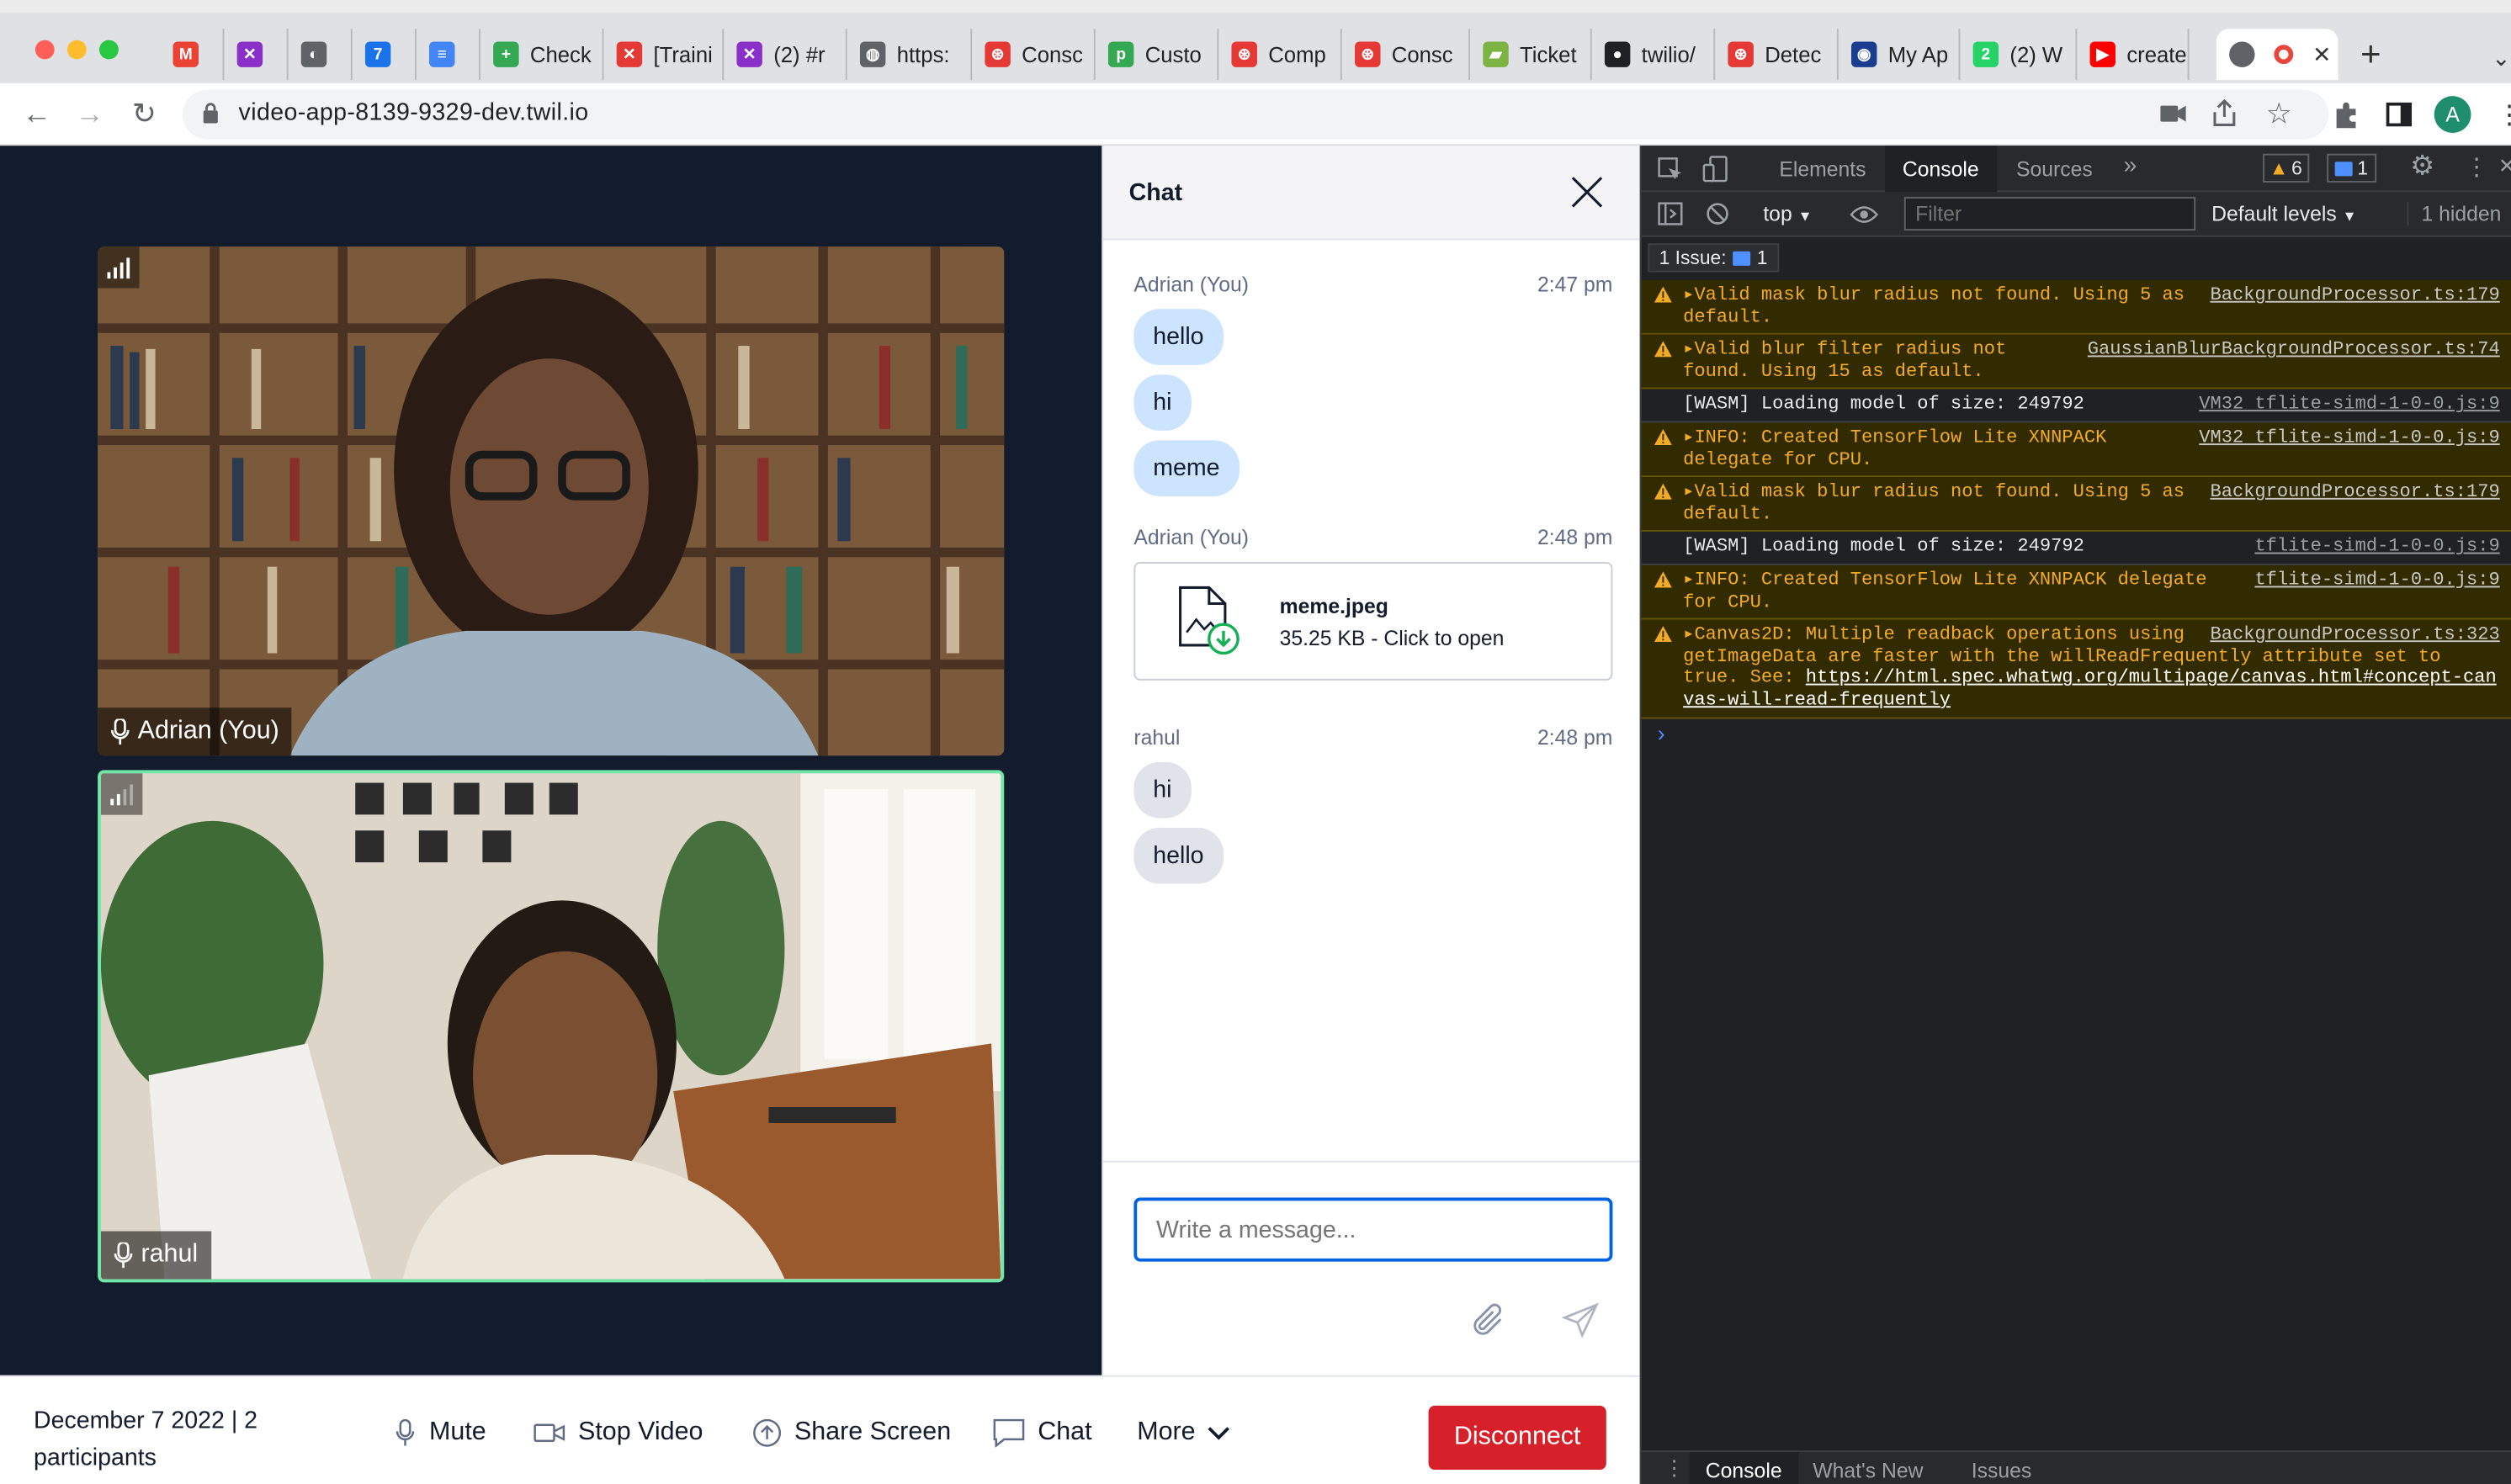 This screenshot has width=2511, height=1484. Describe the element at coordinates (2370, 54) in the screenshot. I see `new-tab-button: +` at that location.